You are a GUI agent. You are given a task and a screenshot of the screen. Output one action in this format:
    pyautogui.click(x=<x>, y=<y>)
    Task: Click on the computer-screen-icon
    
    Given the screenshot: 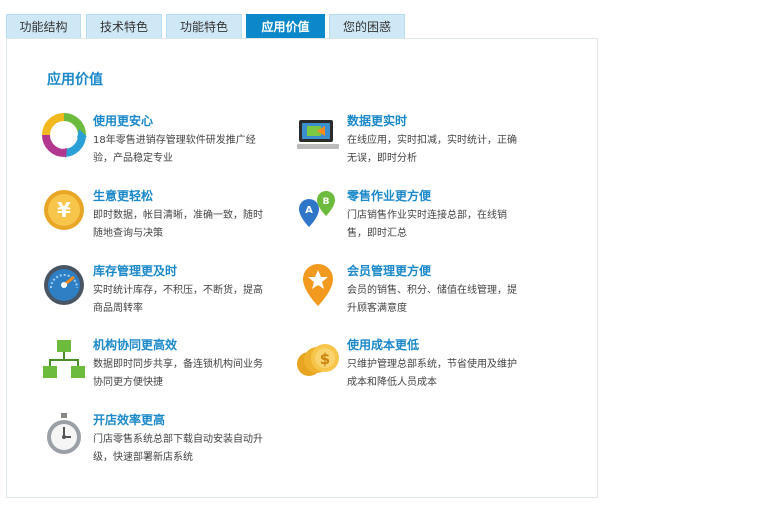 What is the action you would take?
    pyautogui.click(x=318, y=135)
    